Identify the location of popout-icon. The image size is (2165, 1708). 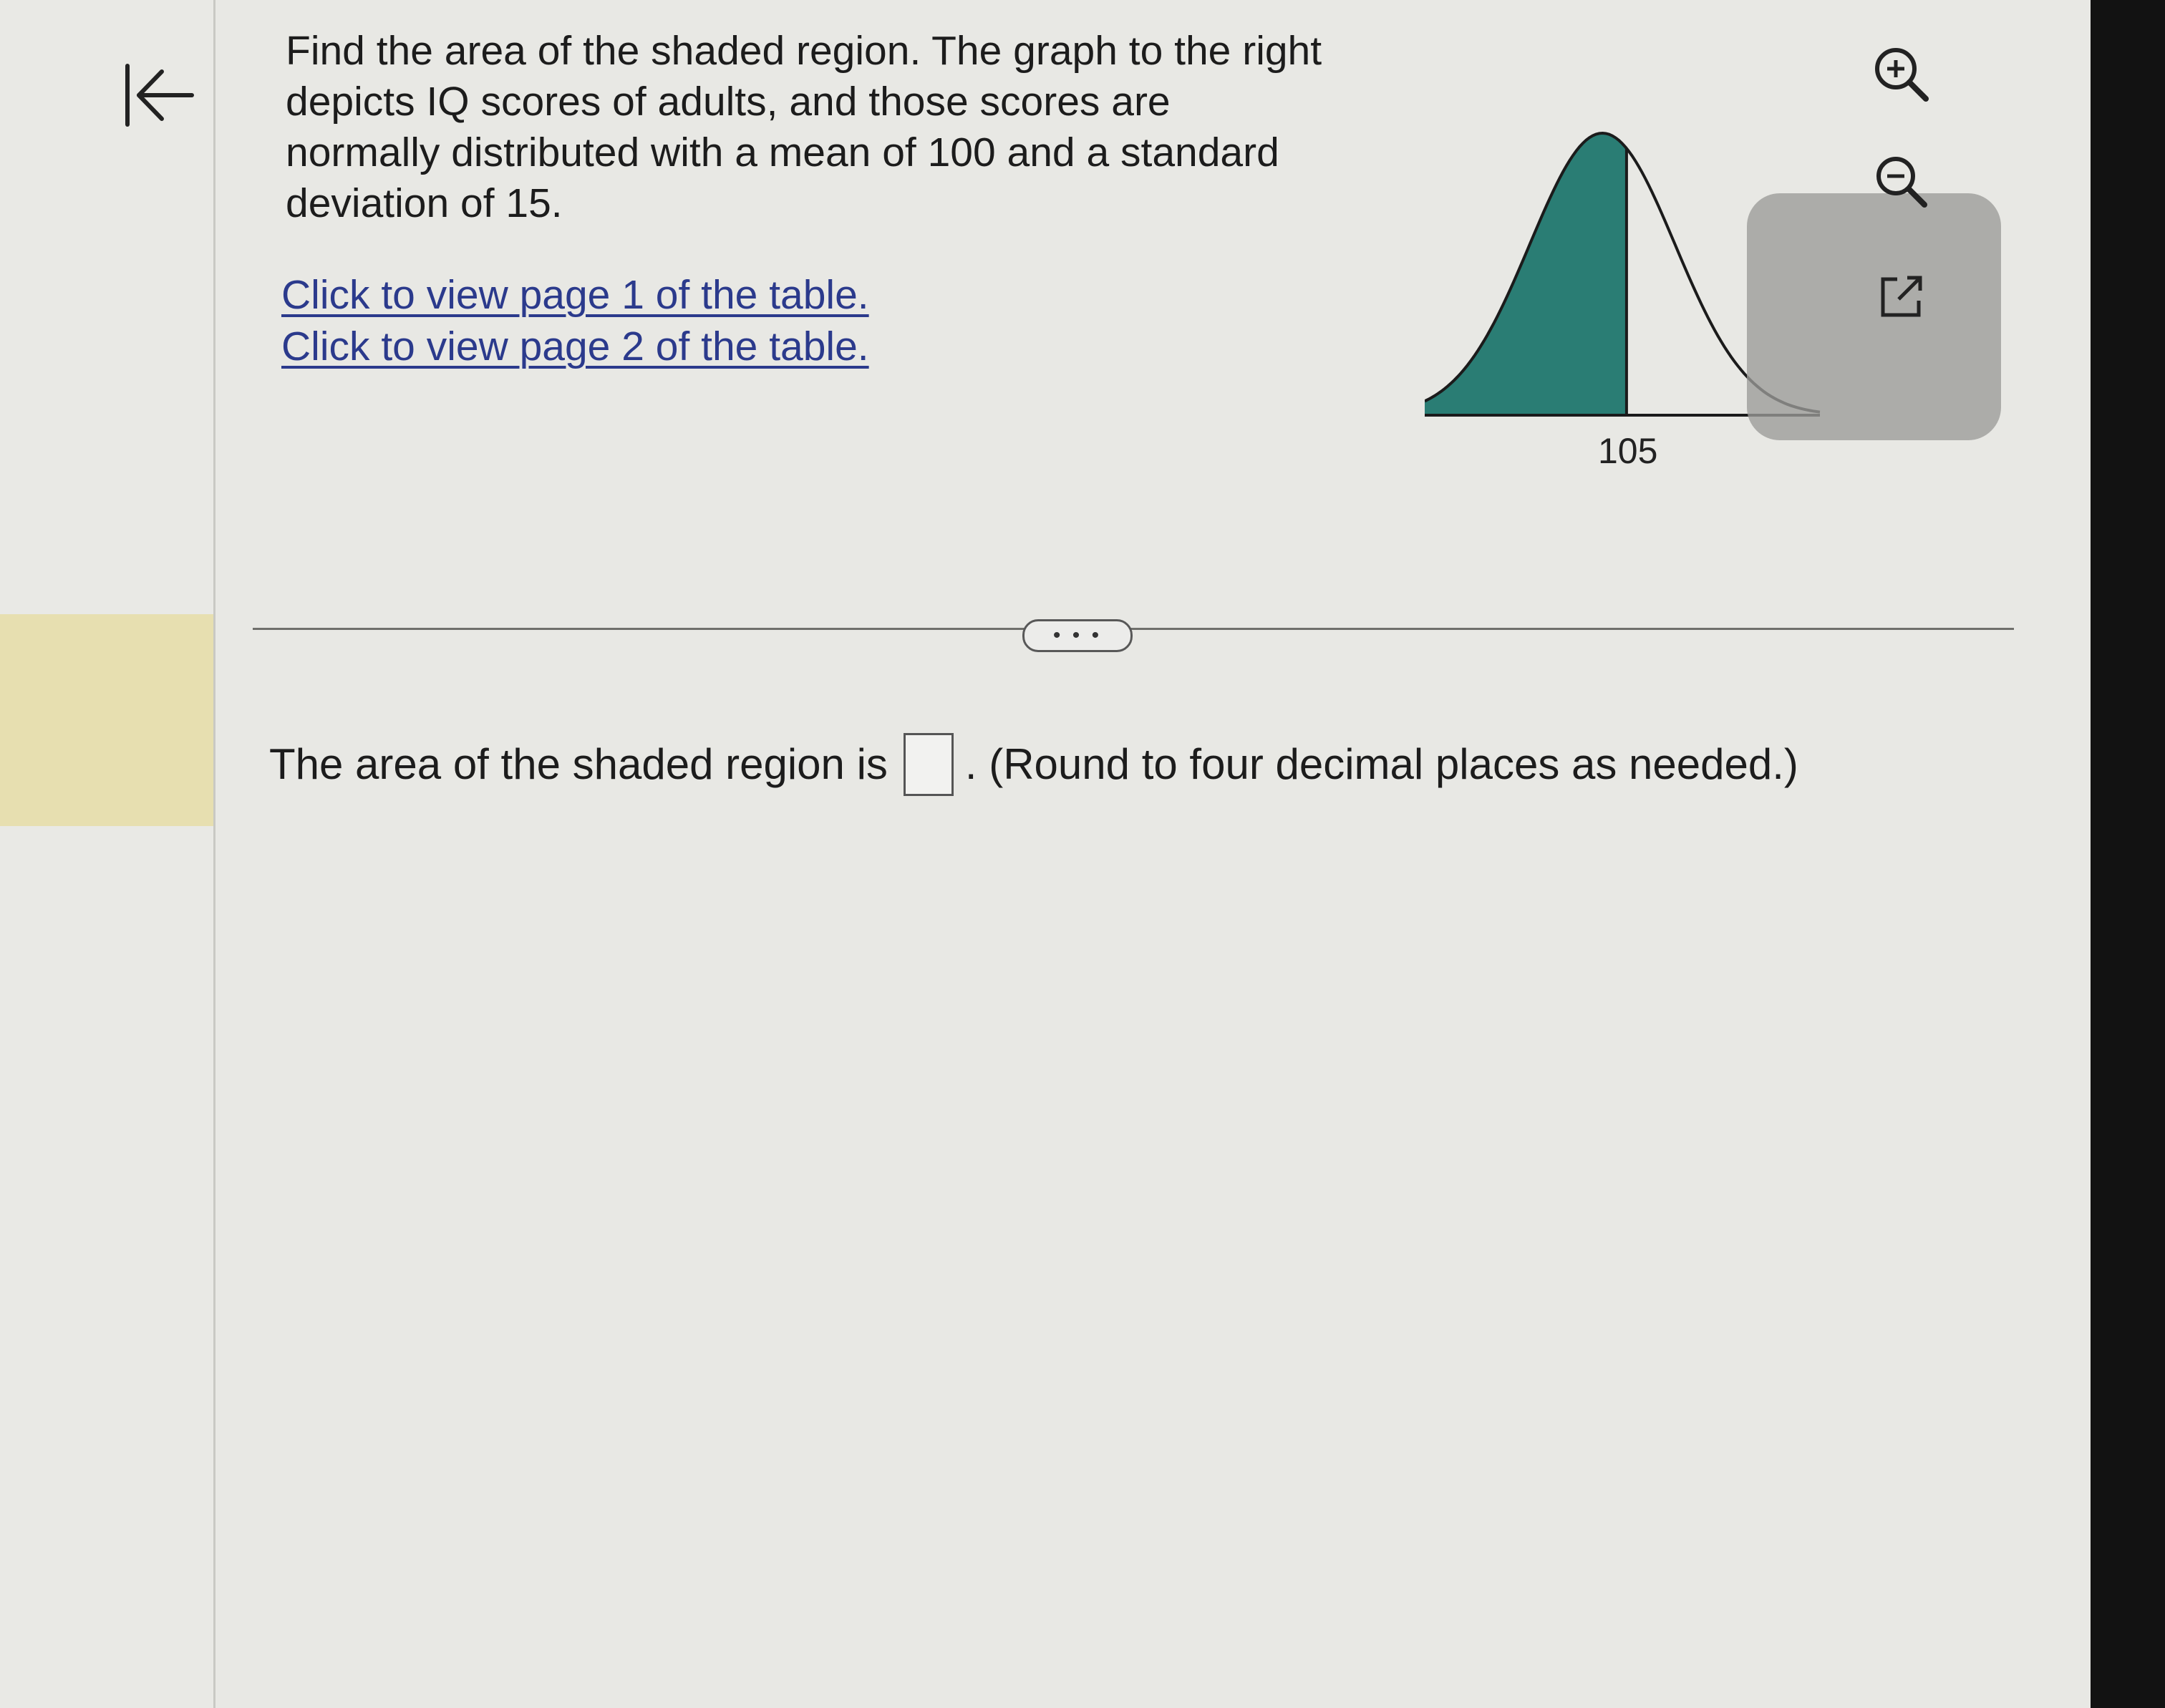
(1901, 297).